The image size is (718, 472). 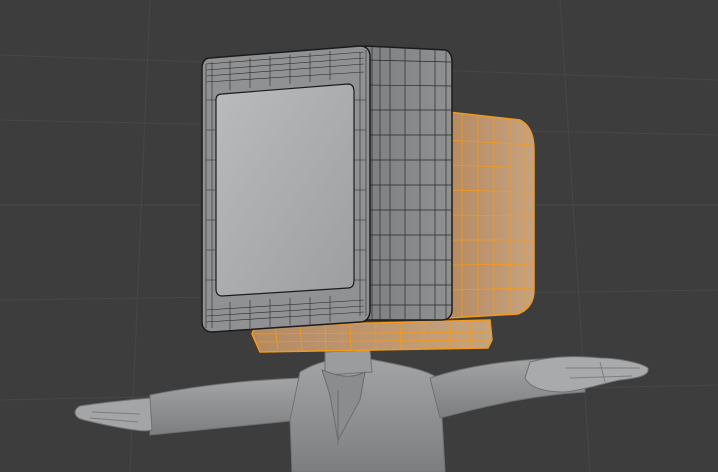 I want to click on left-hand, so click(x=113, y=414).